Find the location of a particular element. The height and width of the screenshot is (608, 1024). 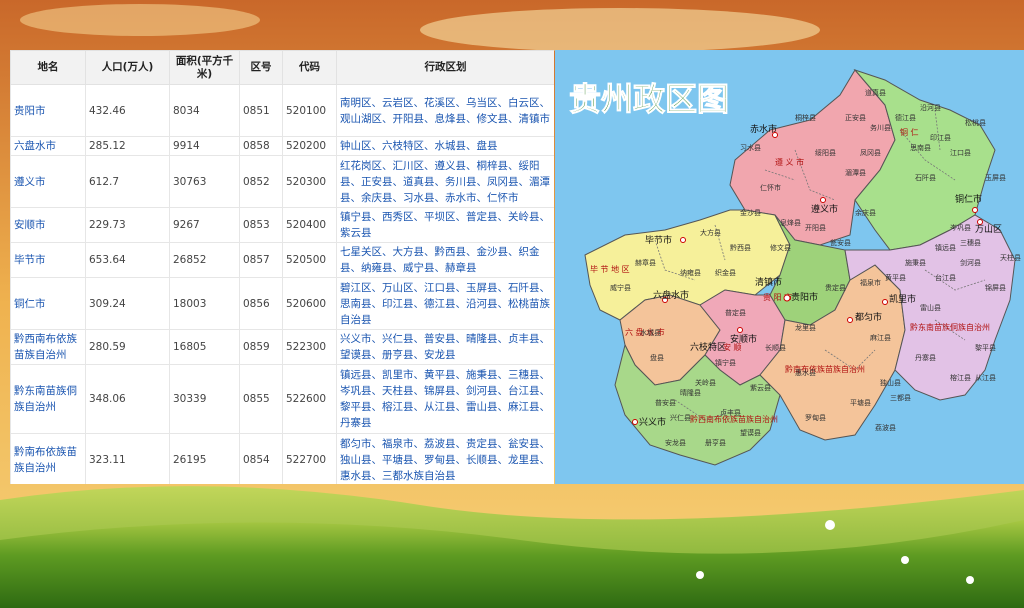

header-admin-code: 代码 is located at coordinates (309, 67).